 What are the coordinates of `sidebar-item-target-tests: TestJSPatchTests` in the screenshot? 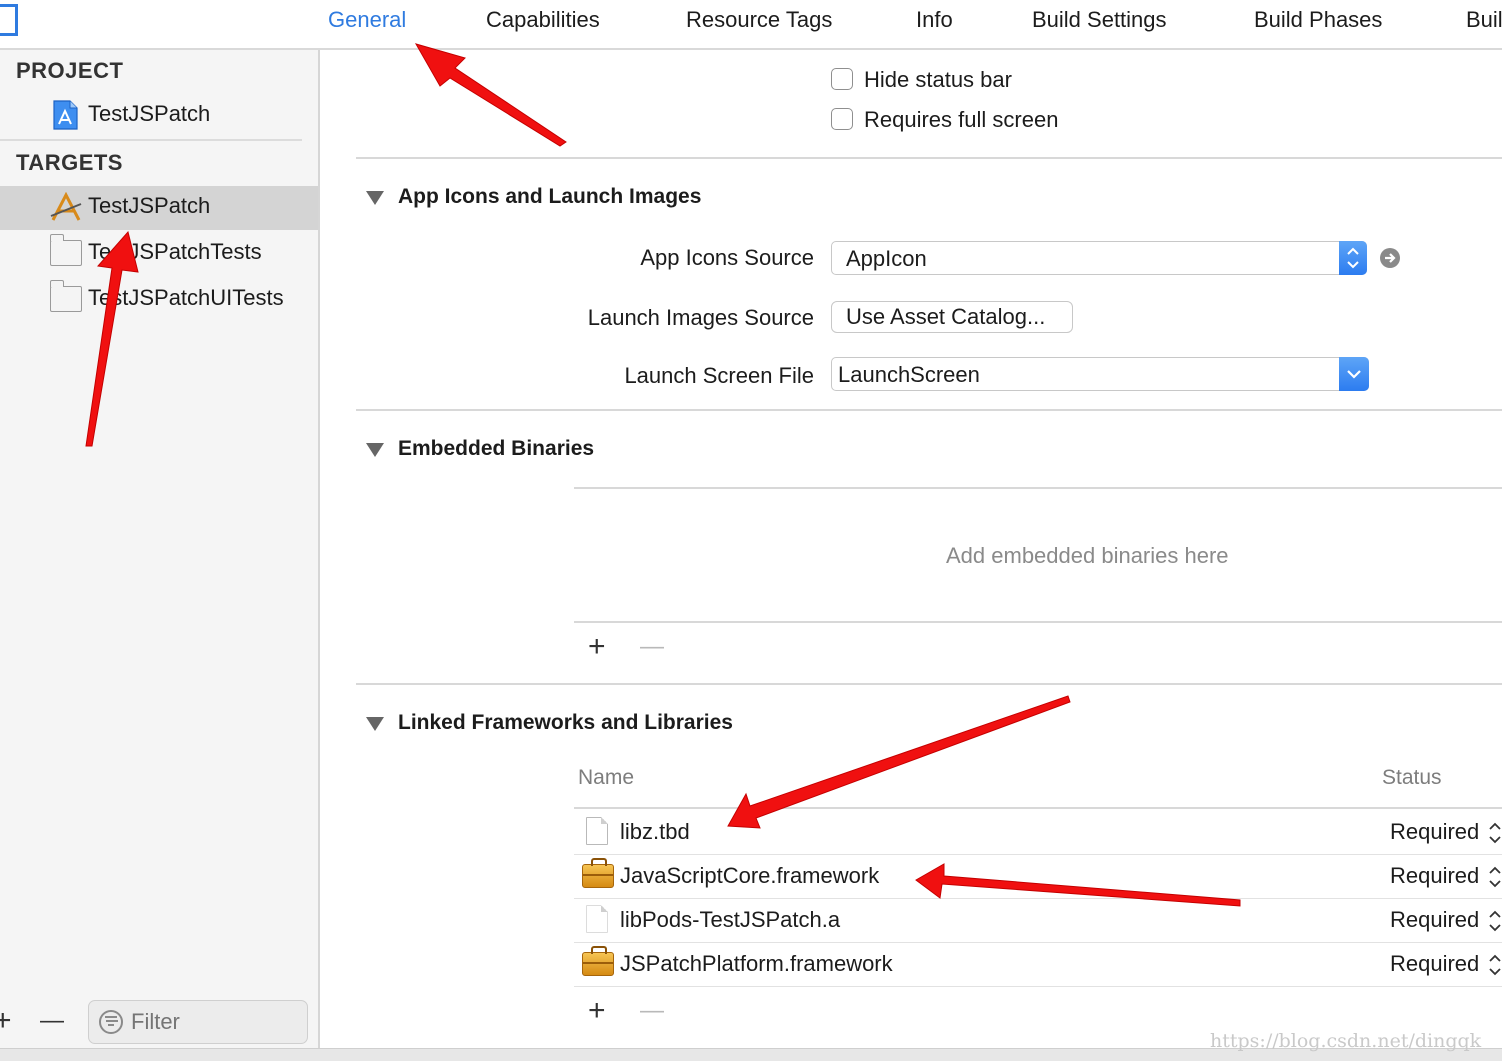 It's located at (159, 254).